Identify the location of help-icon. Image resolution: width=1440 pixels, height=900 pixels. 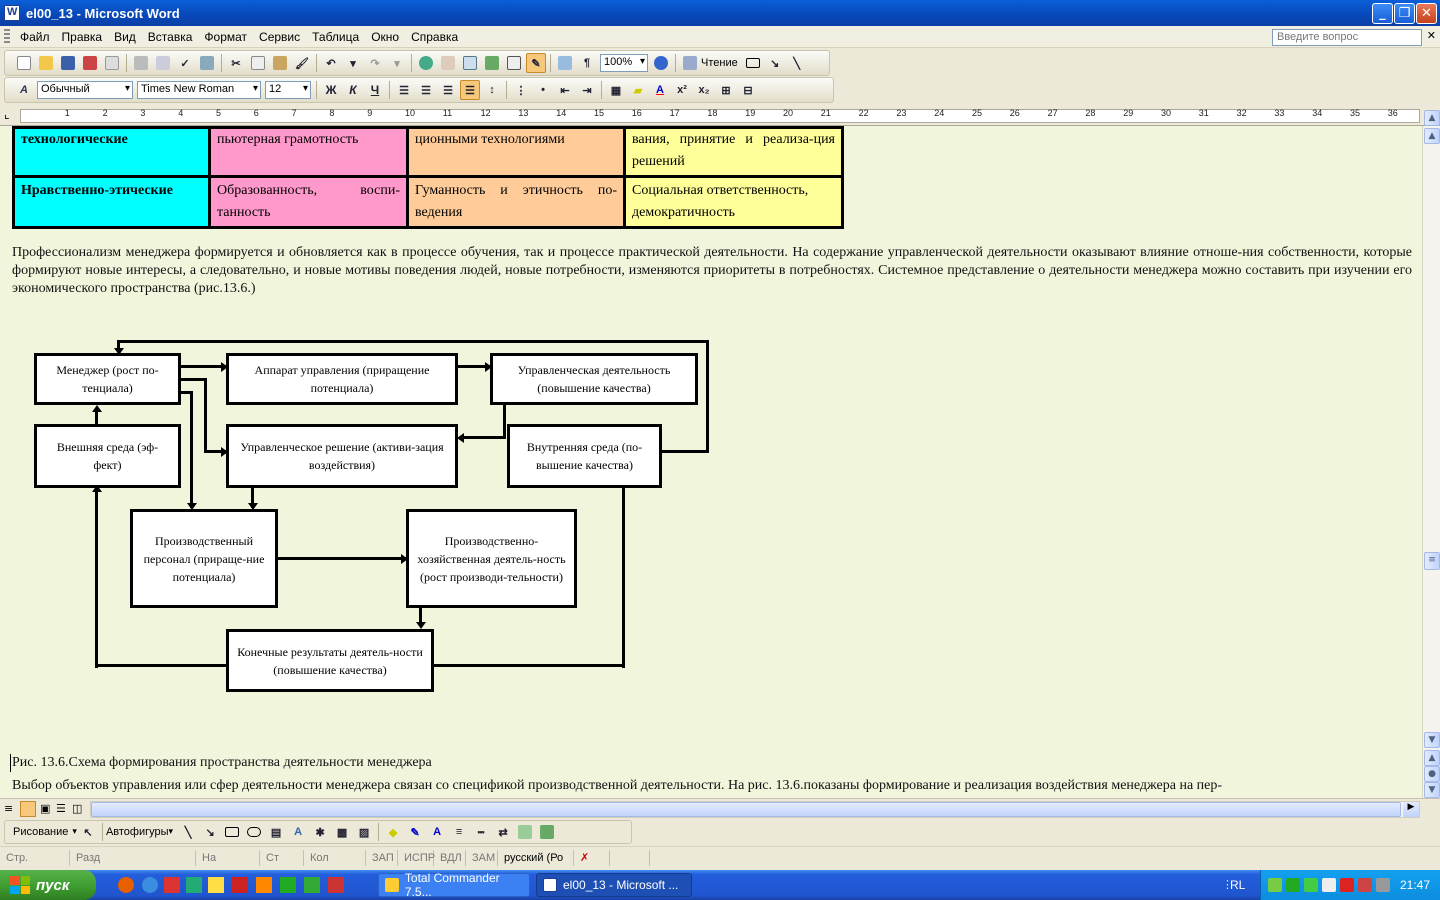
(661, 63).